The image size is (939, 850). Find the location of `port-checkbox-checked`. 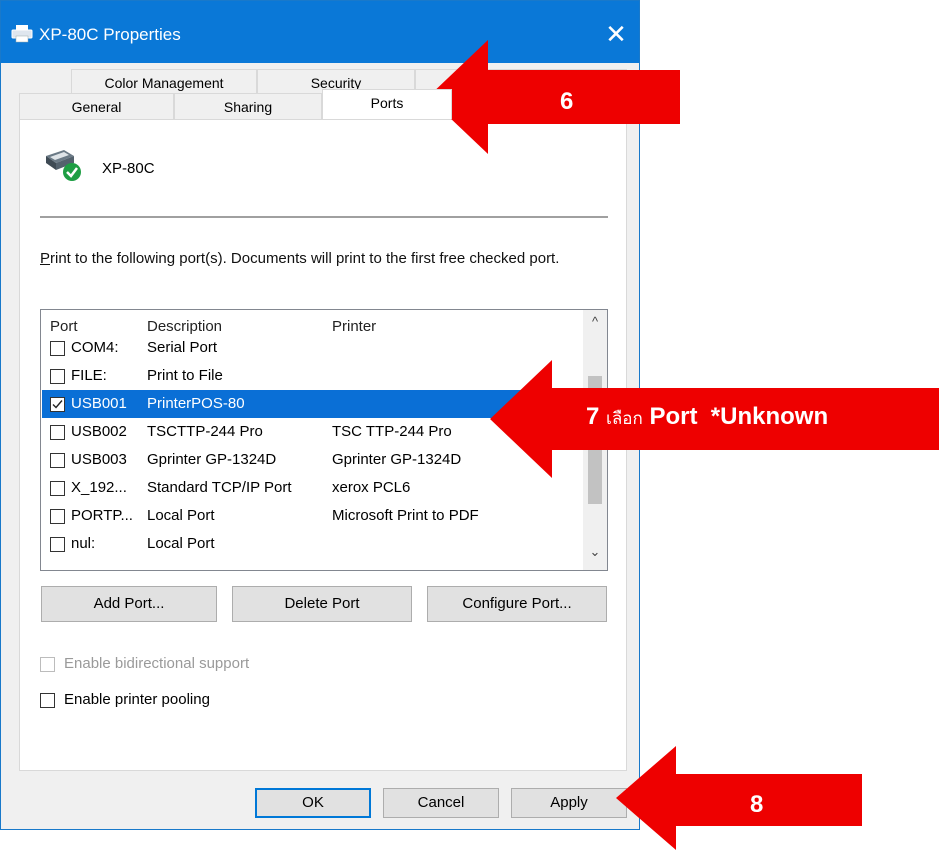

port-checkbox-checked is located at coordinates (57, 404).